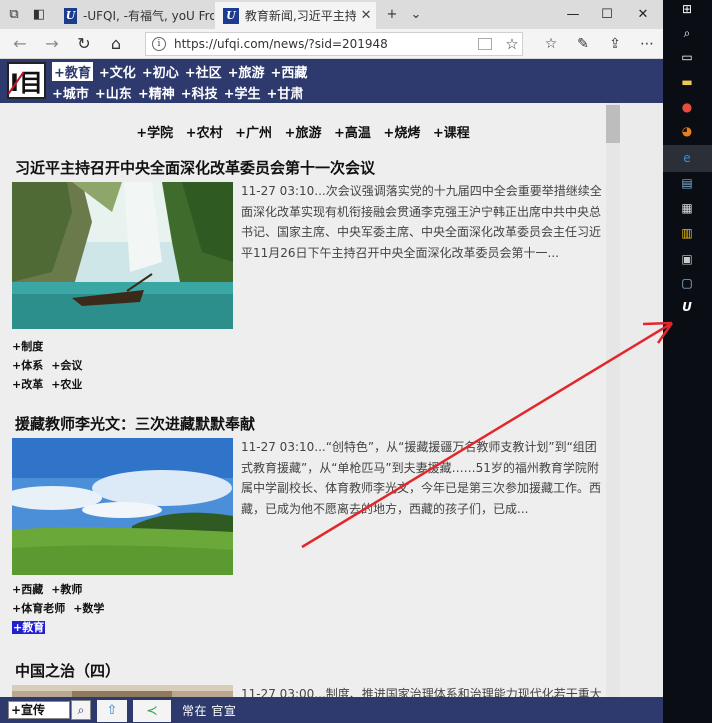  Describe the element at coordinates (687, 158) in the screenshot. I see `edge-icon: e` at that location.